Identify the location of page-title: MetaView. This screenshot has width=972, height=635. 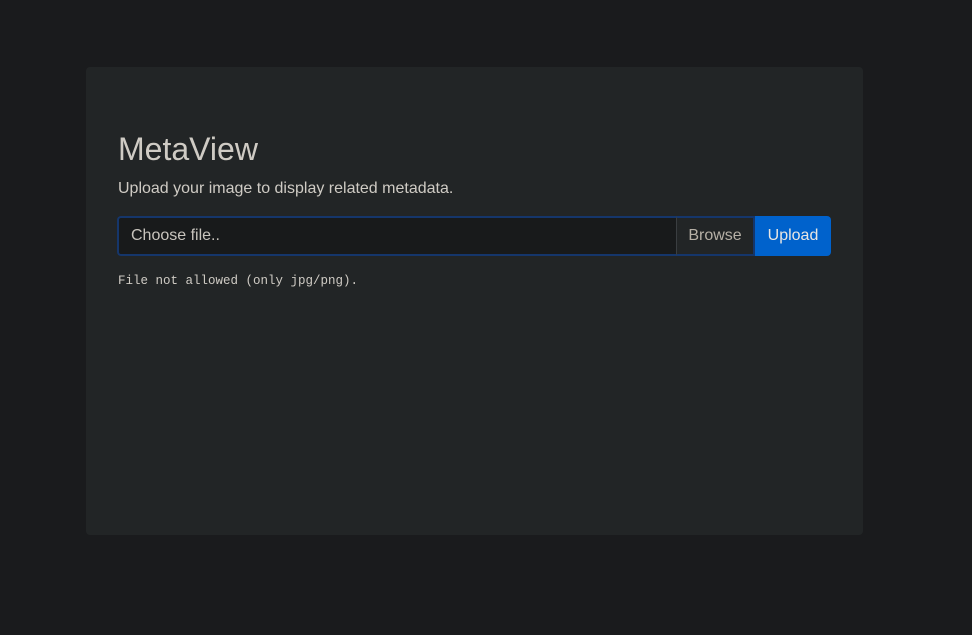
(188, 149).